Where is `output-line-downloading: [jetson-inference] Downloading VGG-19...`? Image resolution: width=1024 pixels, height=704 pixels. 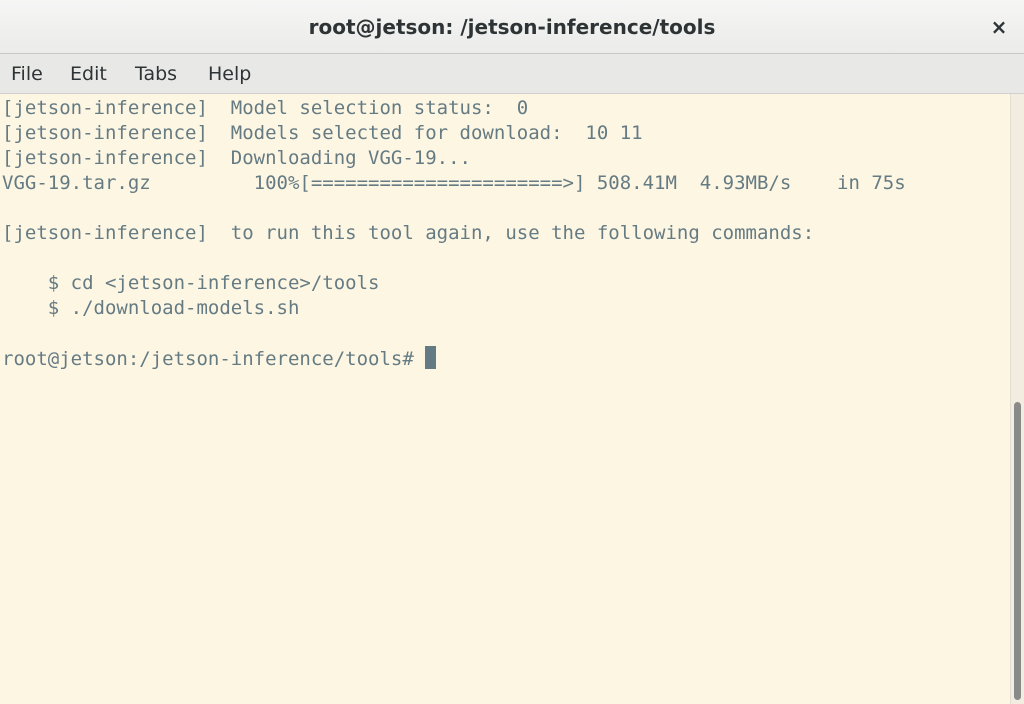
output-line-downloading: [jetson-inference] Downloading VGG-19... is located at coordinates (236, 158).